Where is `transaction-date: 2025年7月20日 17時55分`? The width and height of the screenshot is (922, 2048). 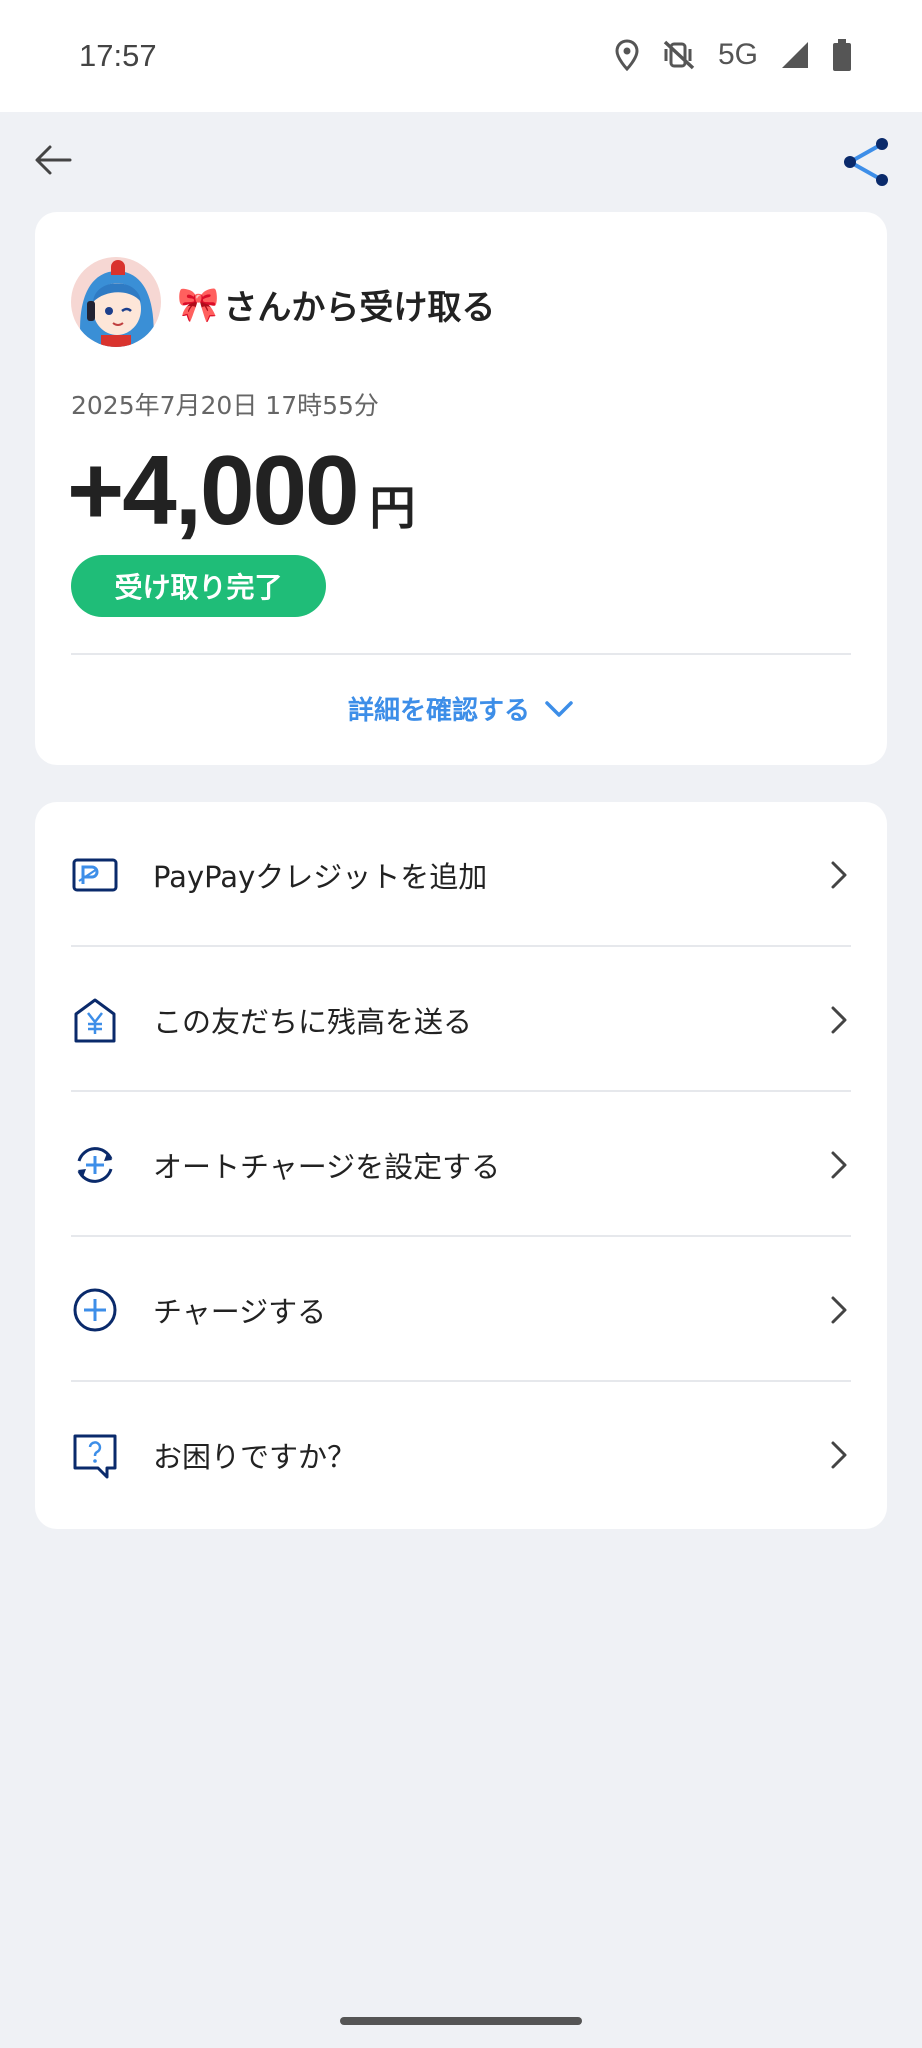
transaction-date: 2025年7月20日 17時55分 is located at coordinates (225, 405).